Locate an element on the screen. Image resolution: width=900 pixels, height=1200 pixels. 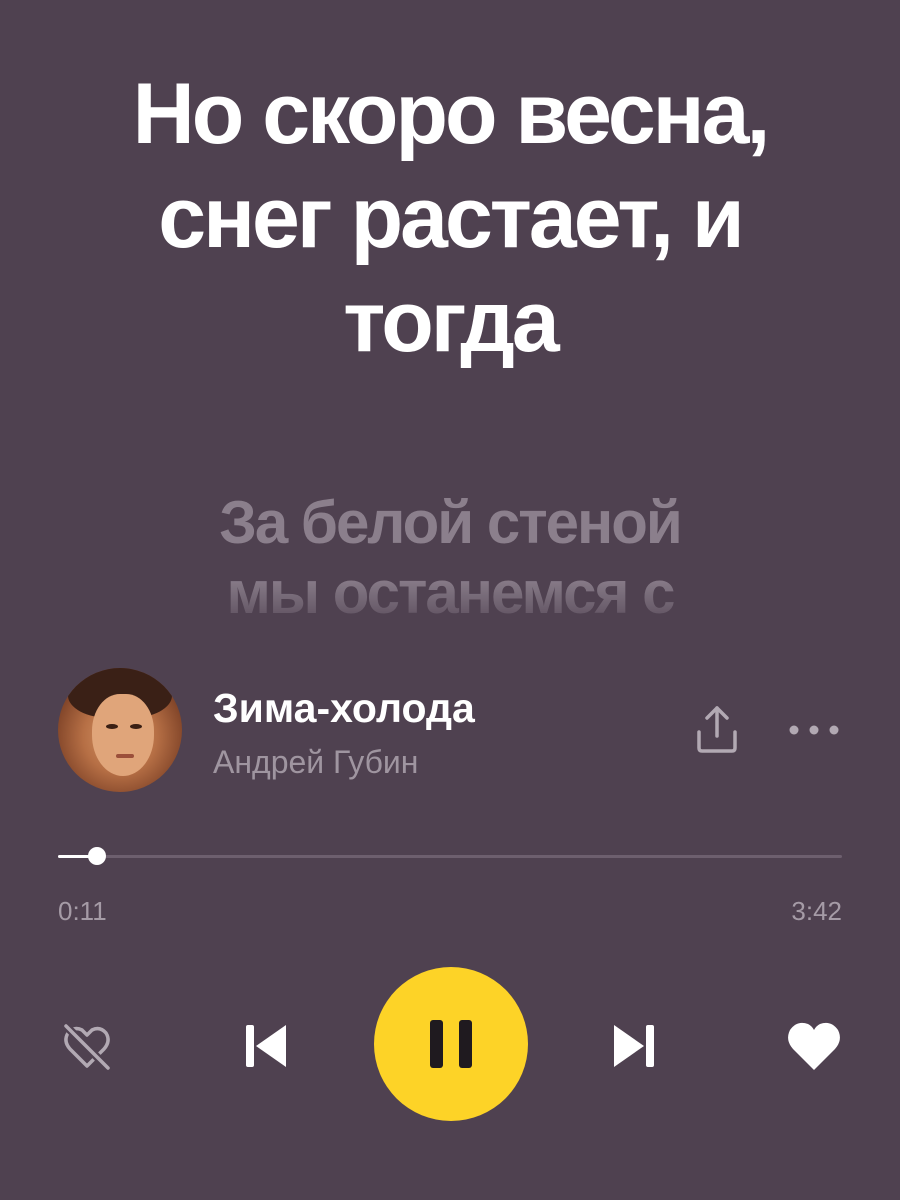
elapsed-time: 0:11 is located at coordinates (82, 911).